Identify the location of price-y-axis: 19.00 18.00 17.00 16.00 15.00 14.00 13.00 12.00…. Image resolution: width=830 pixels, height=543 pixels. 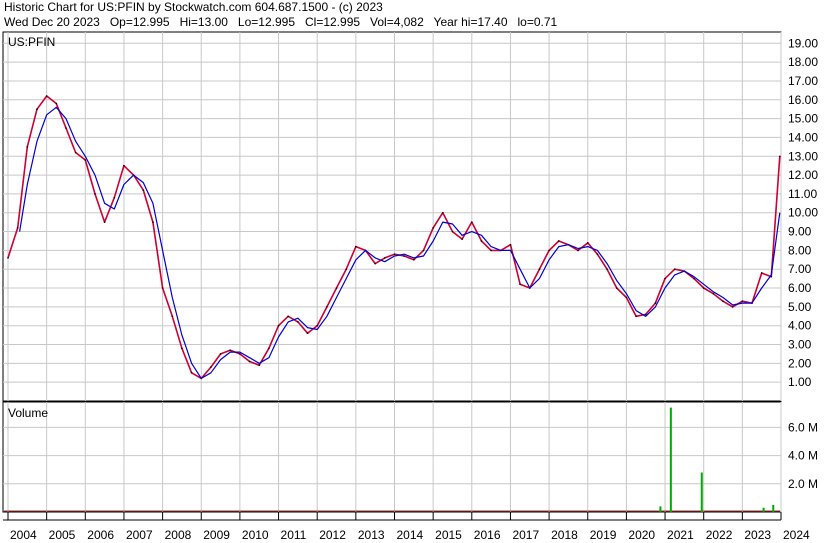
(803, 212).